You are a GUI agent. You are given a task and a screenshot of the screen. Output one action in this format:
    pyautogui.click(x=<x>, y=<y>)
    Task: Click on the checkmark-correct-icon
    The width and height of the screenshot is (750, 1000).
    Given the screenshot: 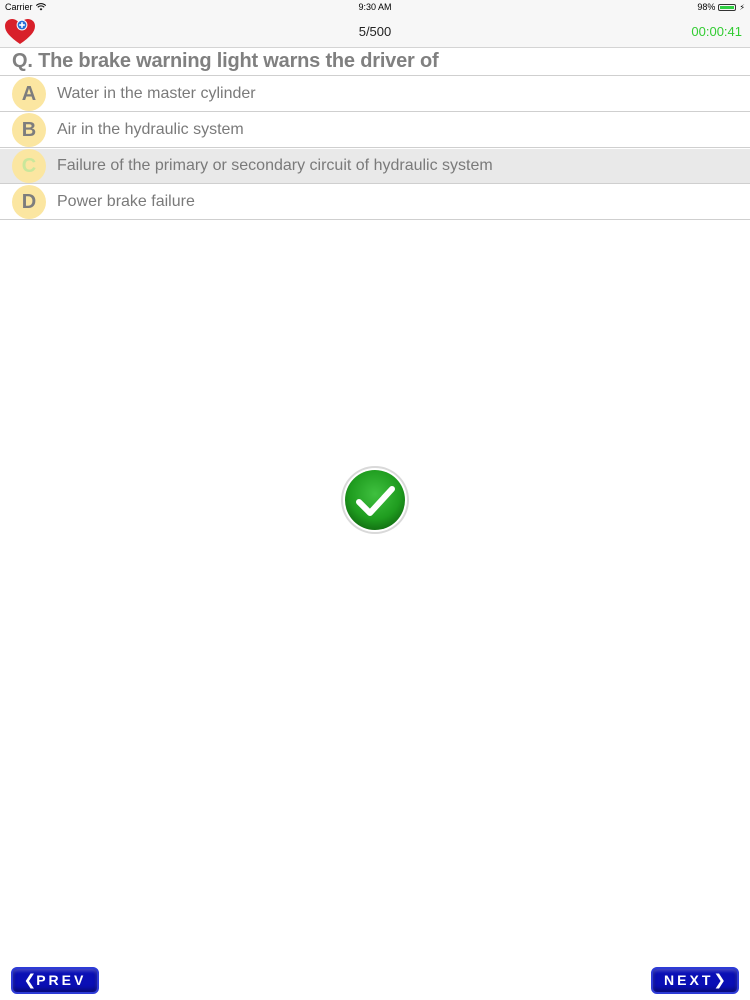 What is the action you would take?
    pyautogui.click(x=375, y=500)
    